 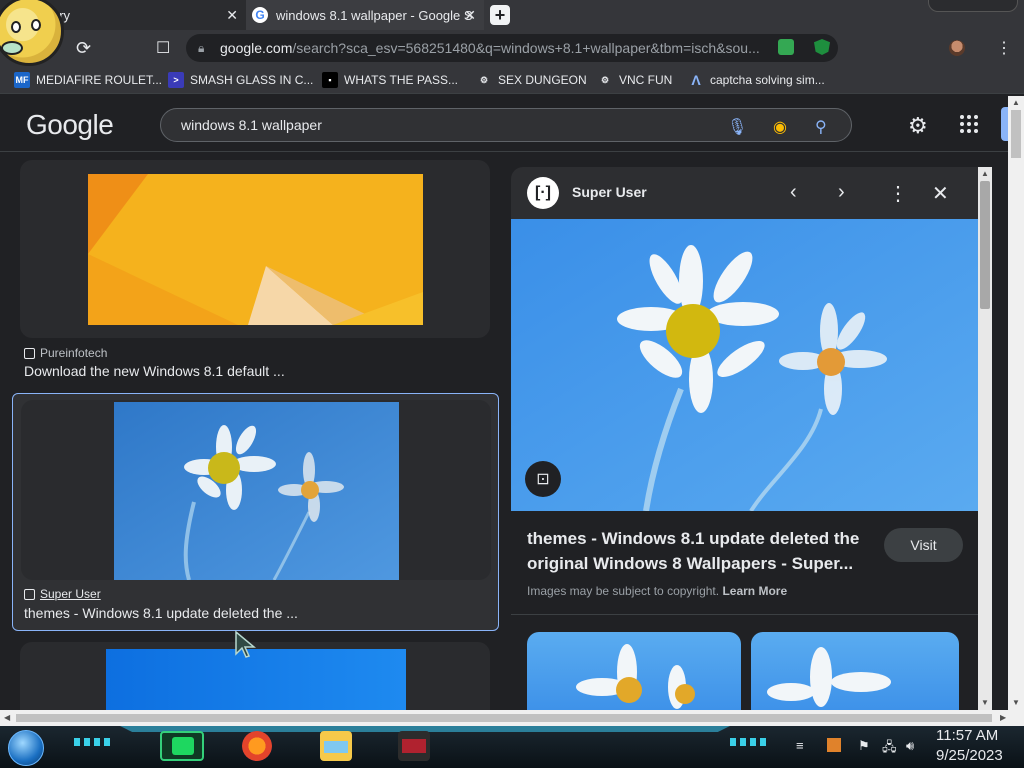 I want to click on close-icon: ✕, so click(x=940, y=193).